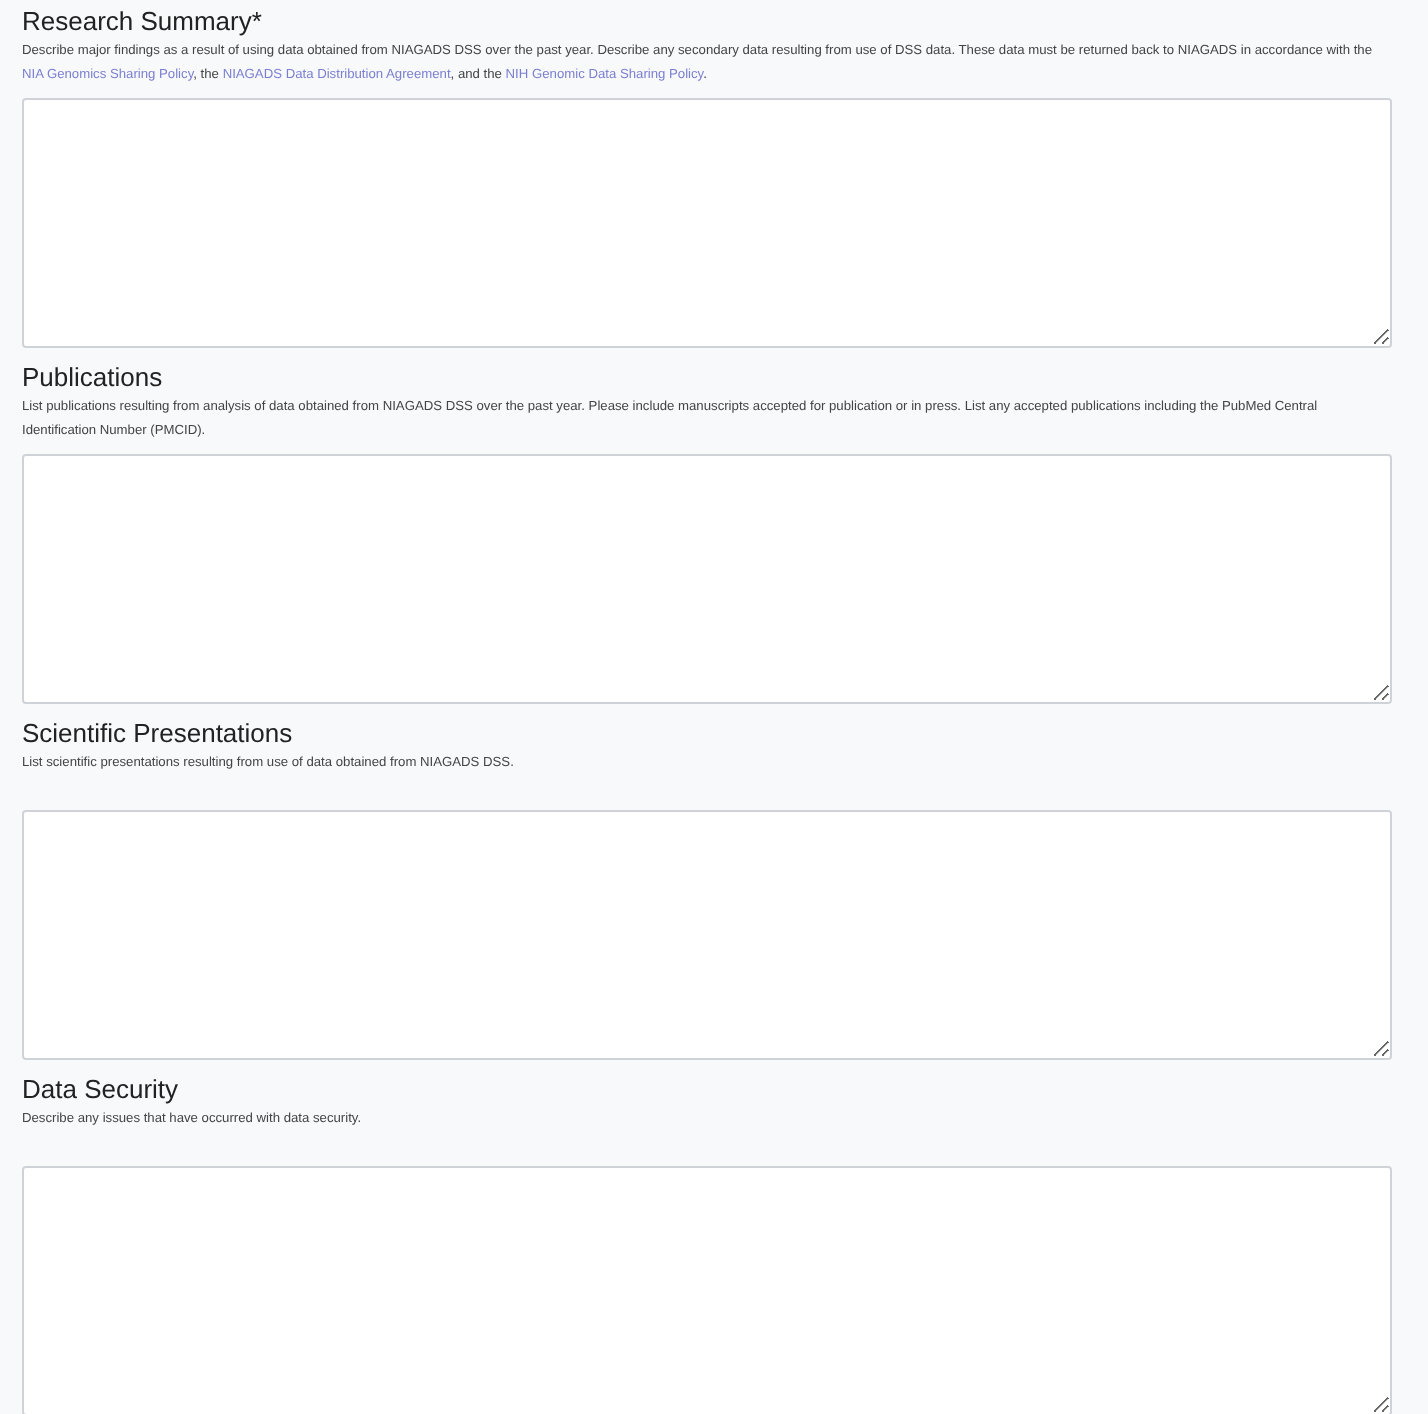 The image size is (1428, 1414). Describe the element at coordinates (101, 1089) in the screenshot. I see `section-heading: Data Security` at that location.